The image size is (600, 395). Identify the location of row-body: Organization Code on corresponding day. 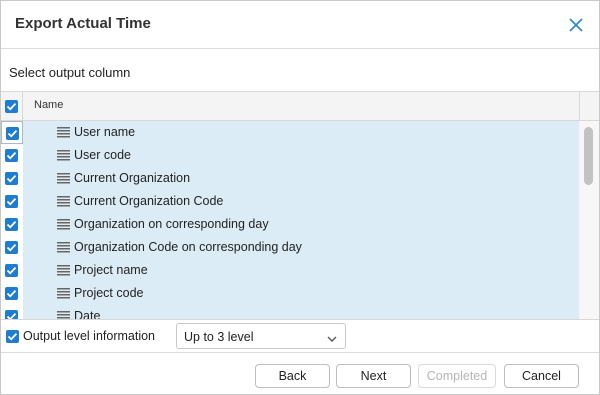
(301, 247).